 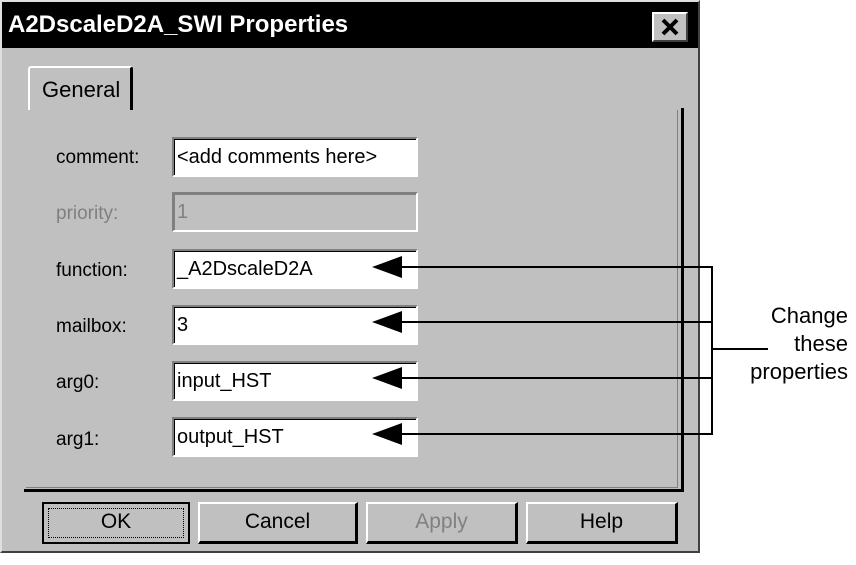 What do you see at coordinates (245, 269) in the screenshot?
I see `function-value: _A2DscaleD2A` at bounding box center [245, 269].